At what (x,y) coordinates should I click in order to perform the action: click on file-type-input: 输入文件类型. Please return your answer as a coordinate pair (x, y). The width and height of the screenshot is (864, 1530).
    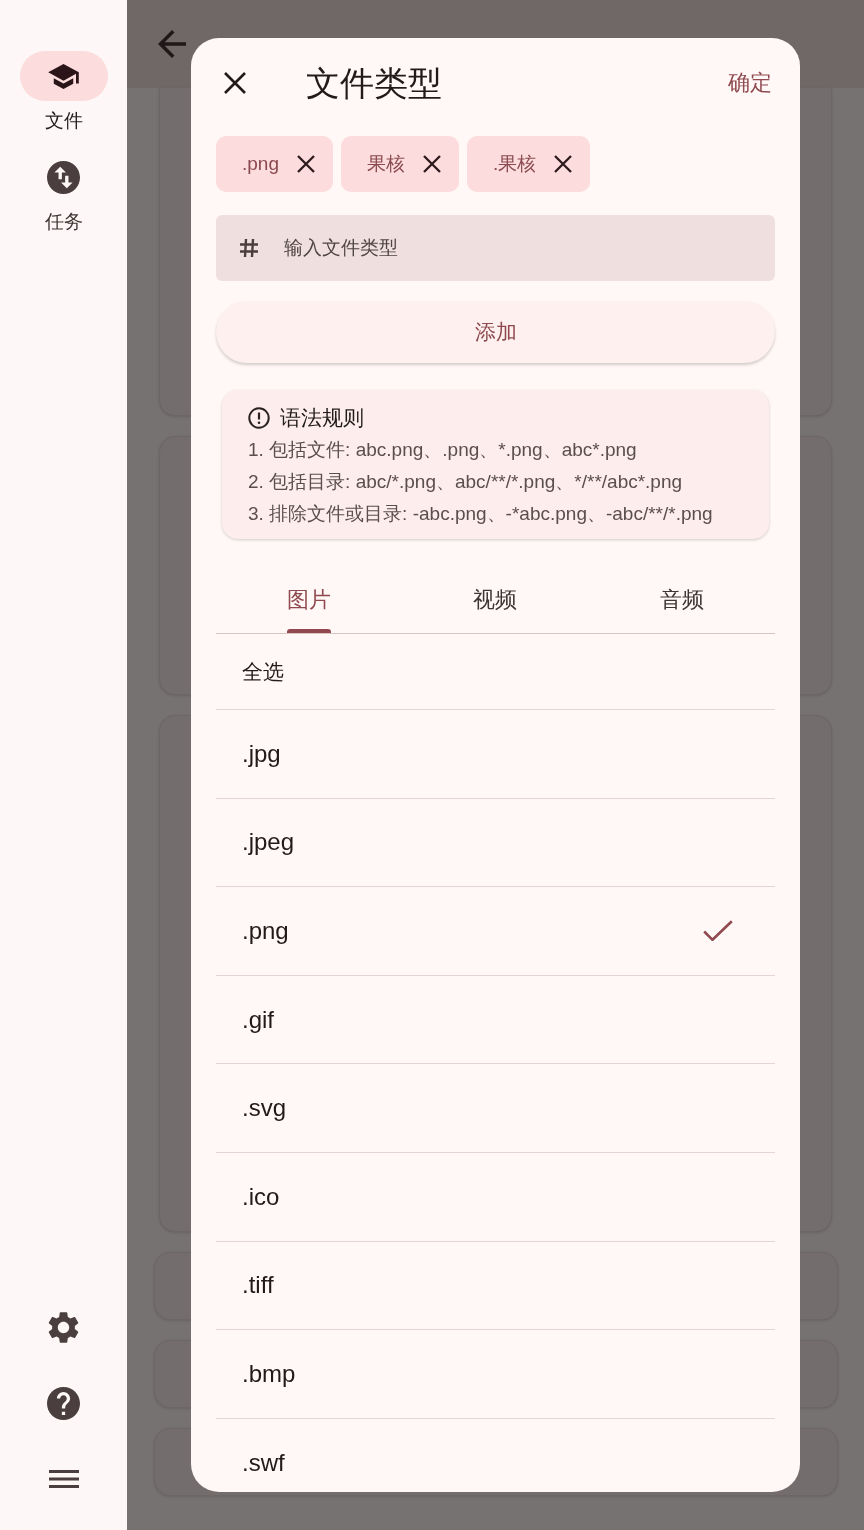
    Looking at the image, I should click on (495, 248).